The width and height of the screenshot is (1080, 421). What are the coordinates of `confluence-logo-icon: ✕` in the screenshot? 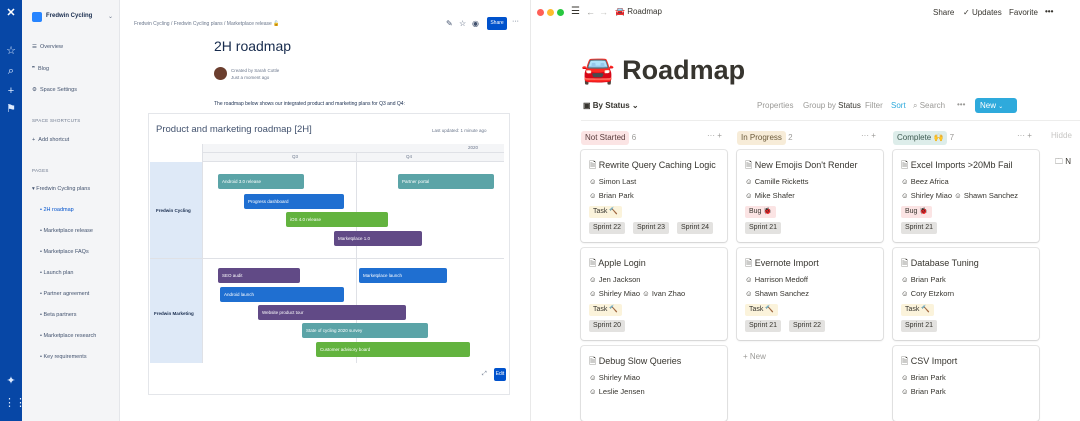 It's located at (11, 13).